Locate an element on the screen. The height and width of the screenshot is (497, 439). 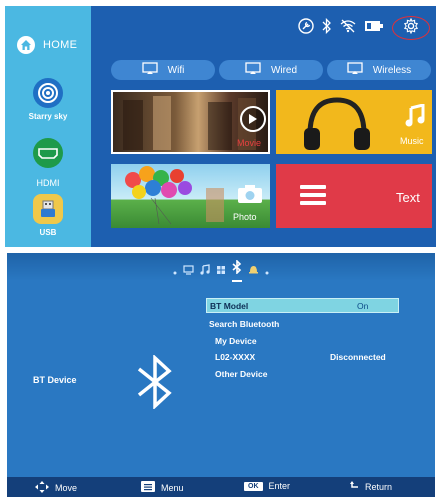
bt-device-label: BT Device is located at coordinates (55, 380).